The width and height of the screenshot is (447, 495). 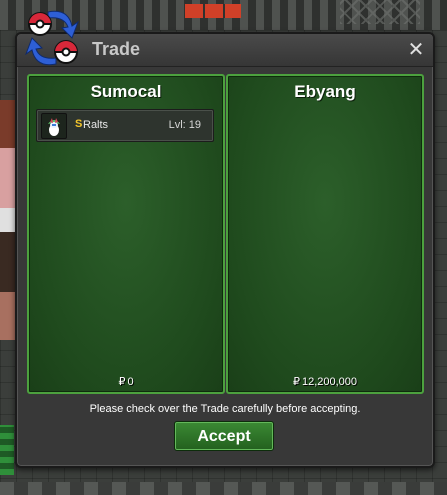 I want to click on player-name-left: Sumocal, so click(x=126, y=91).